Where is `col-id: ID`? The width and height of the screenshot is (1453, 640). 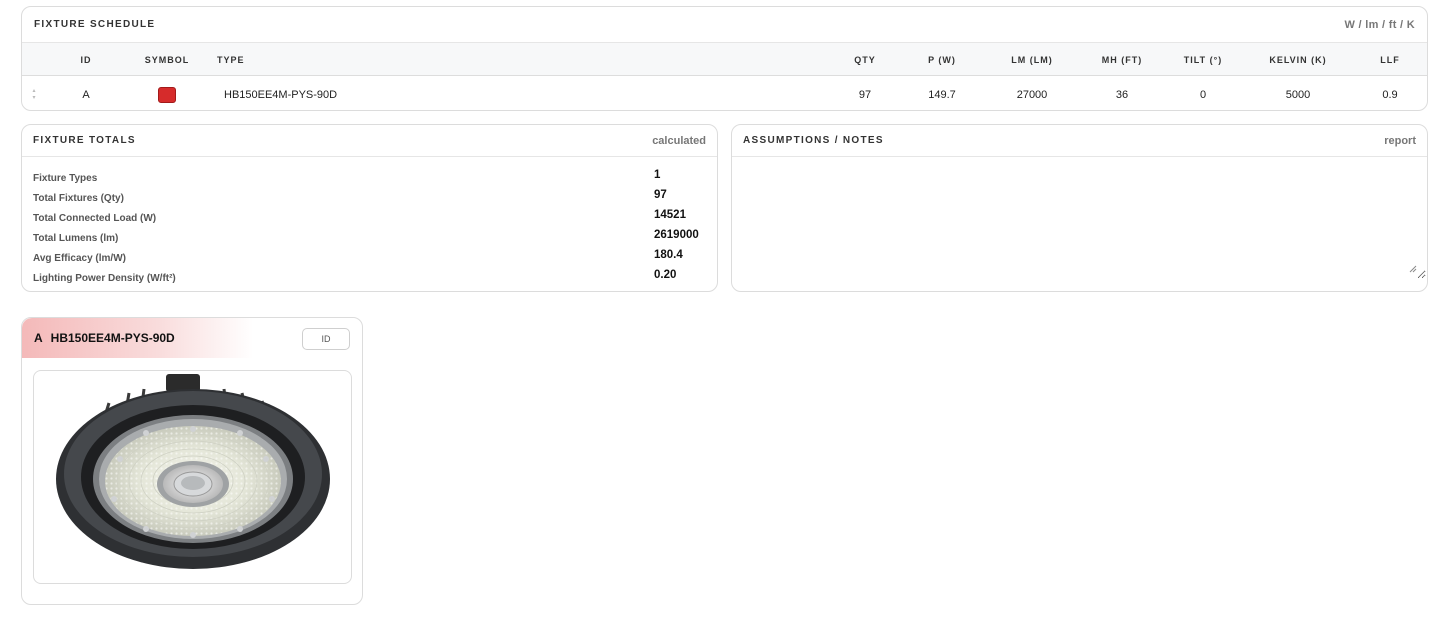
col-id: ID is located at coordinates (86, 60).